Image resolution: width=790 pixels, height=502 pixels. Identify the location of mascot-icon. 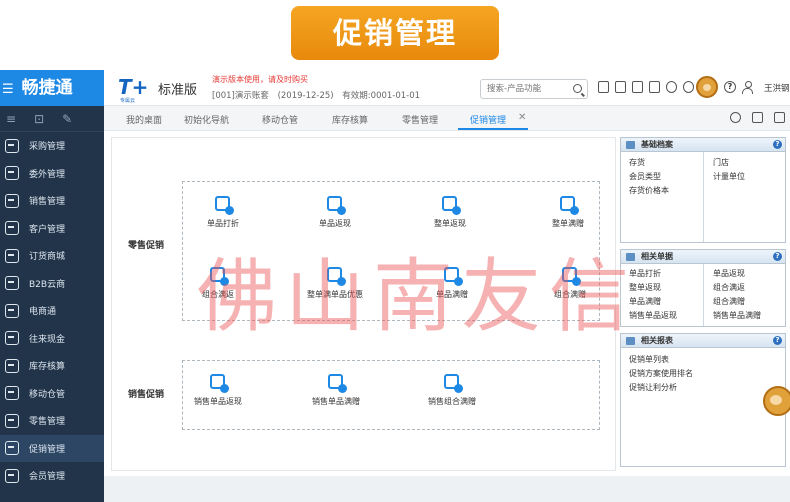
(775, 405).